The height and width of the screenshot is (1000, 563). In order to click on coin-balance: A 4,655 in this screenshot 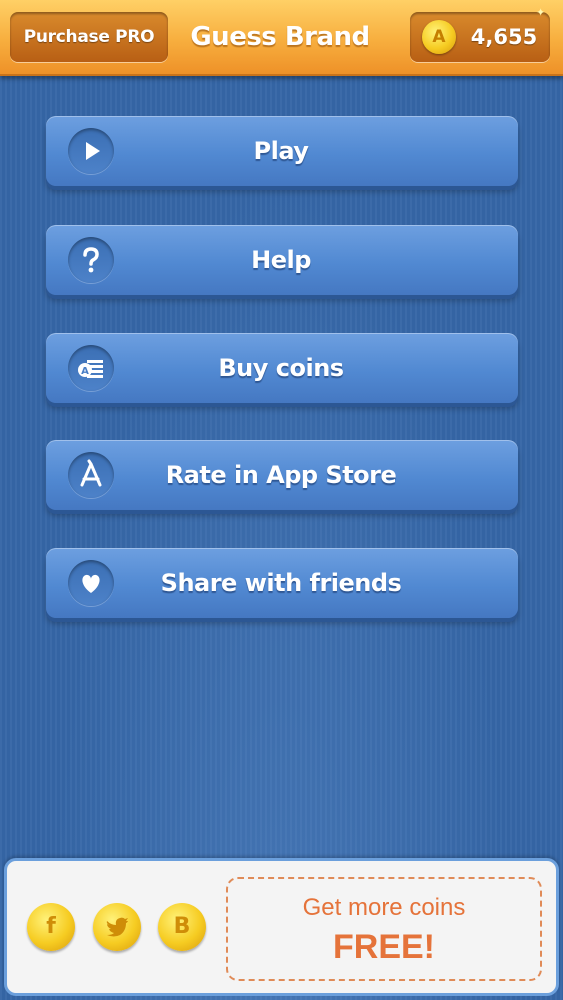, I will do `click(480, 37)`.